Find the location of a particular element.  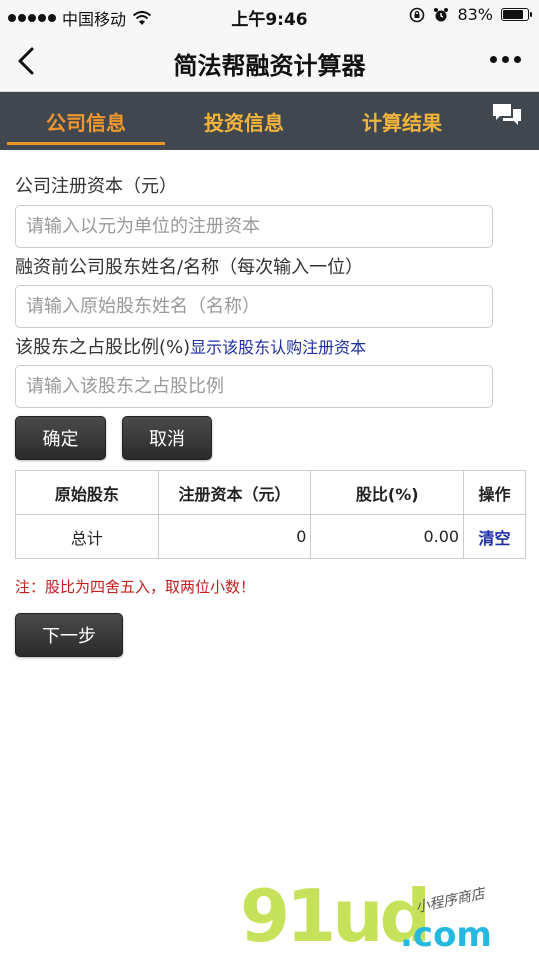

rotation-lock-icon is located at coordinates (417, 14).